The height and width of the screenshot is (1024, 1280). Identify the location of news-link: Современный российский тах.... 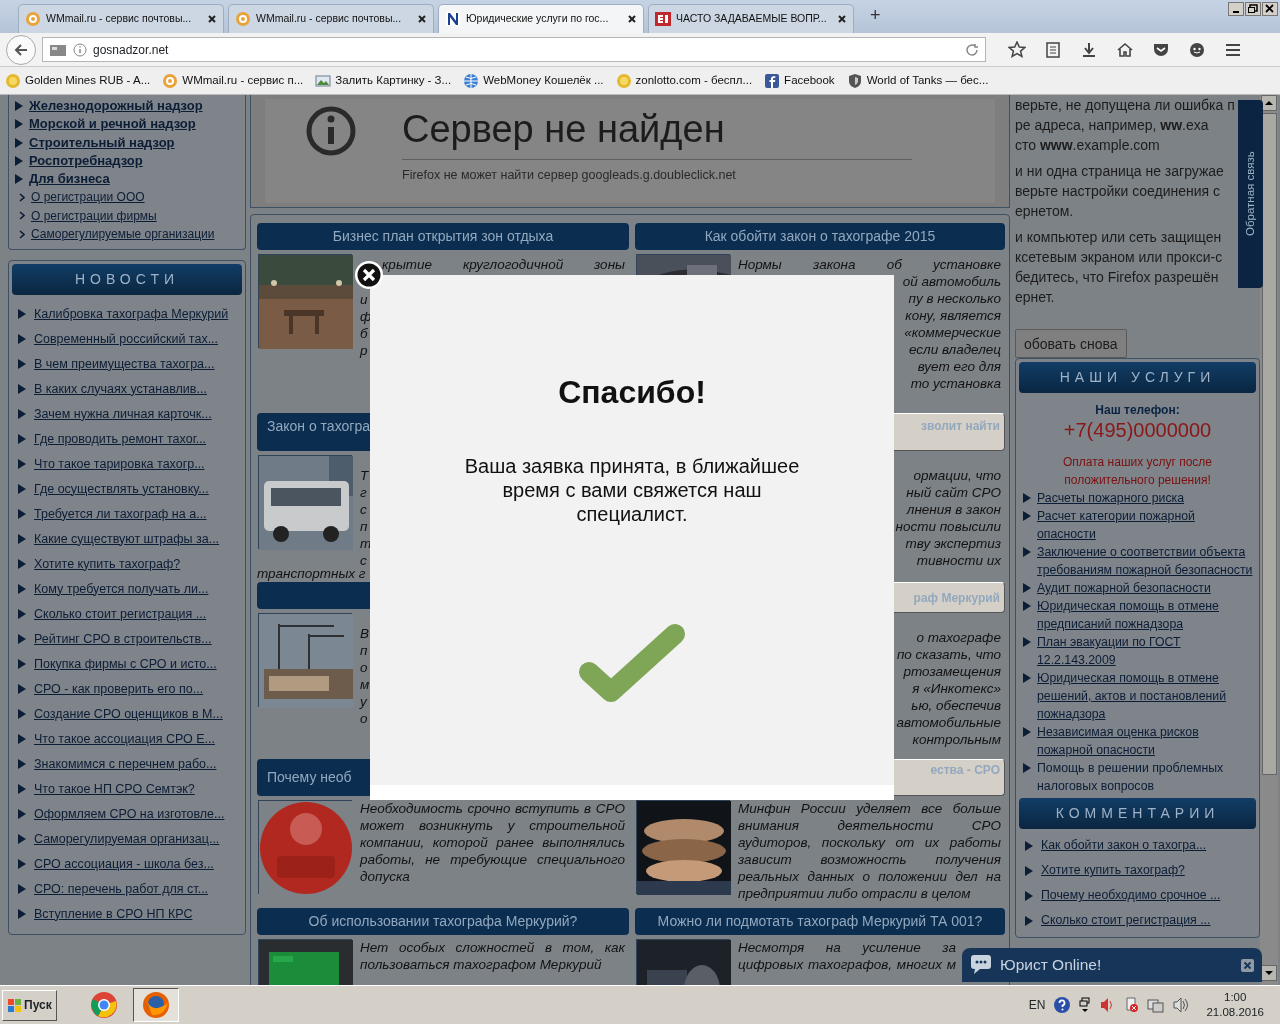
(126, 339).